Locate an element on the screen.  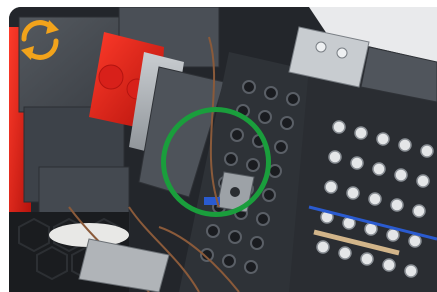
rotate-arrows-icon is located at coordinates (40, 40).